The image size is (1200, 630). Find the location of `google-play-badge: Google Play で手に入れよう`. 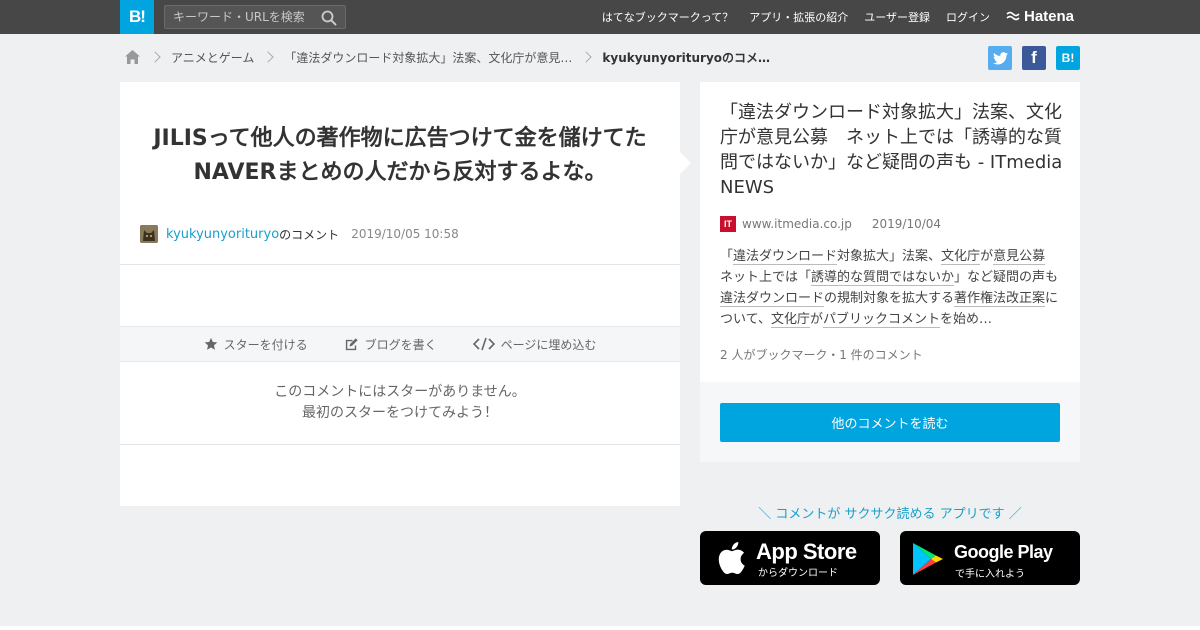

google-play-badge: Google Play で手に入れよう is located at coordinates (990, 558).